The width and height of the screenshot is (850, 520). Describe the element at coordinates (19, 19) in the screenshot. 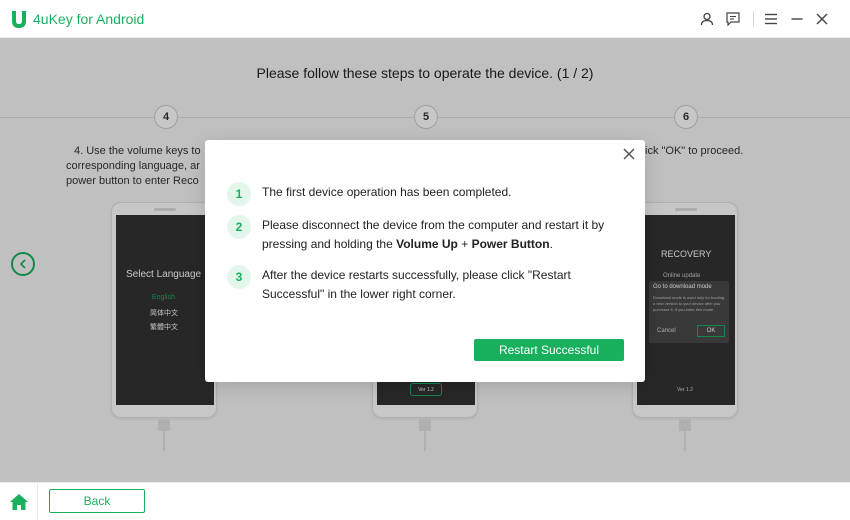

I see `app-logo-icon` at that location.